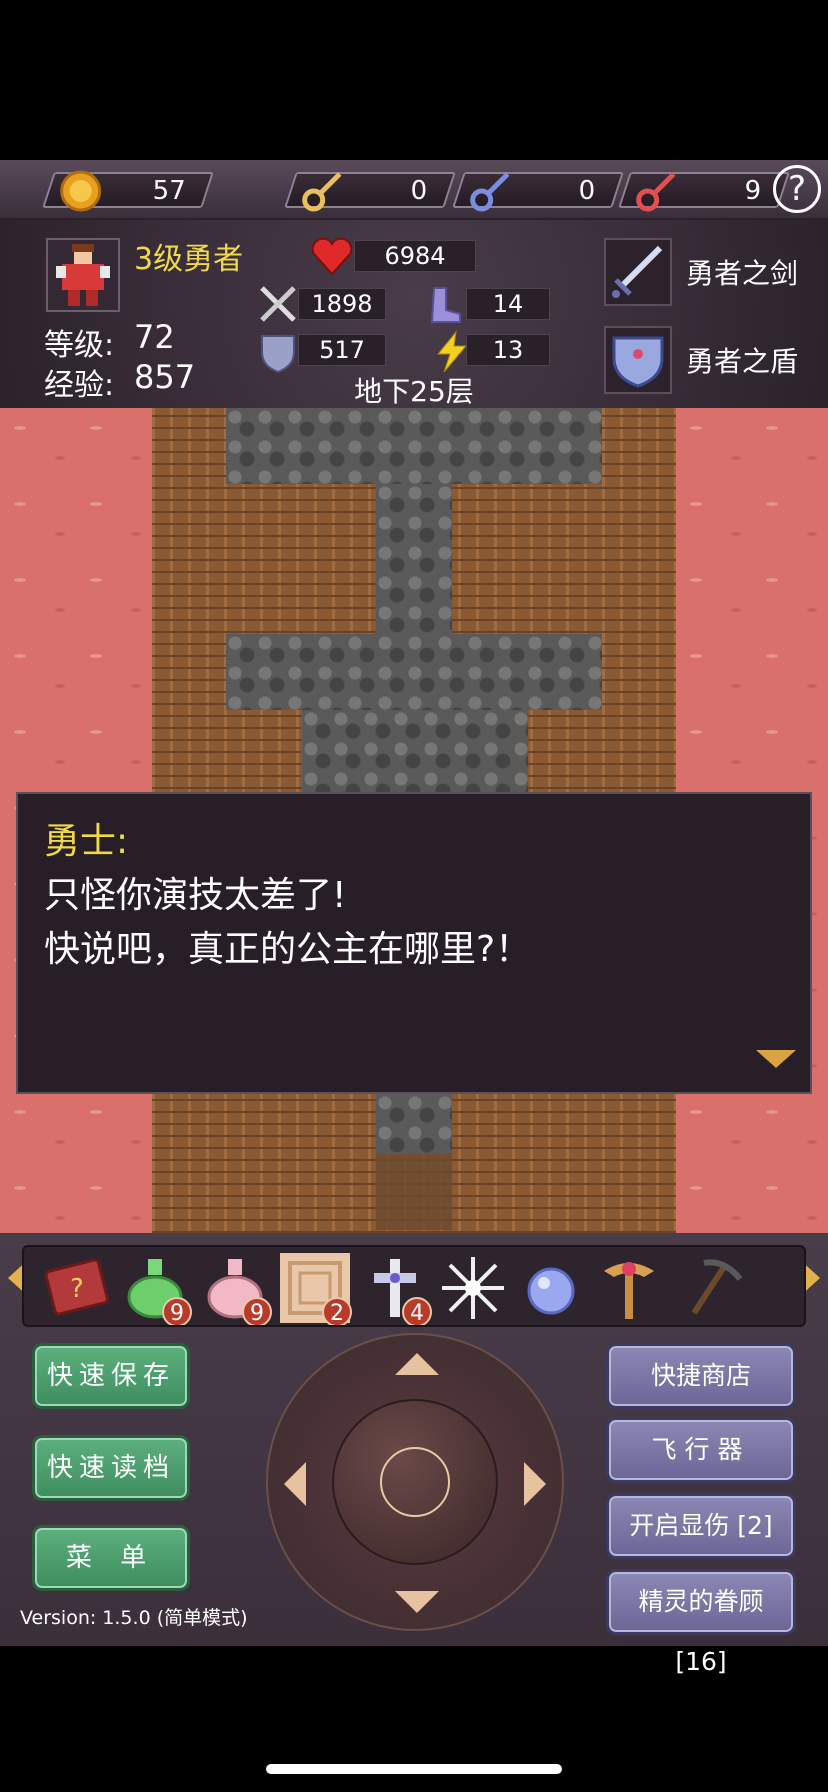 The width and height of the screenshot is (828, 1792). What do you see at coordinates (154, 337) in the screenshot?
I see `level-value: 72` at bounding box center [154, 337].